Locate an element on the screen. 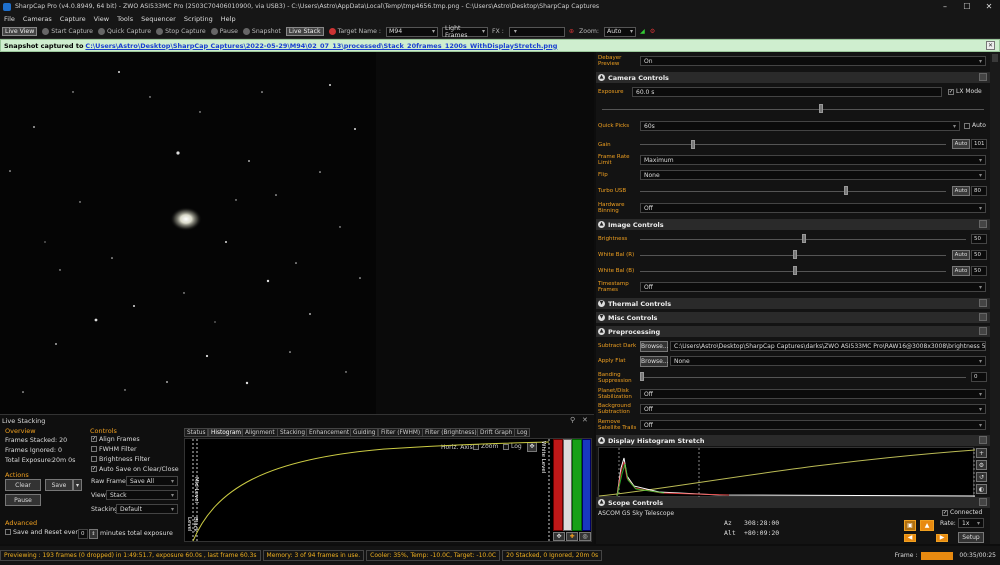  misc-controls-header: ▼ Misc Controls is located at coordinates (793, 317).